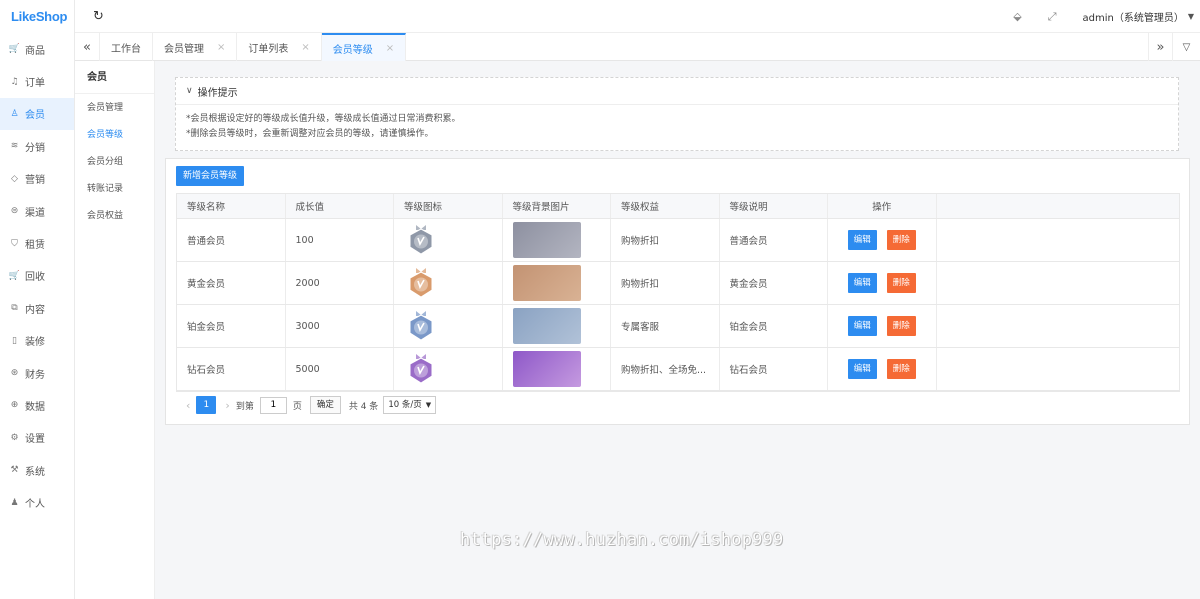 This screenshot has width=1200, height=599. I want to click on sub-sidebar-item: 会员分组, so click(114, 162).